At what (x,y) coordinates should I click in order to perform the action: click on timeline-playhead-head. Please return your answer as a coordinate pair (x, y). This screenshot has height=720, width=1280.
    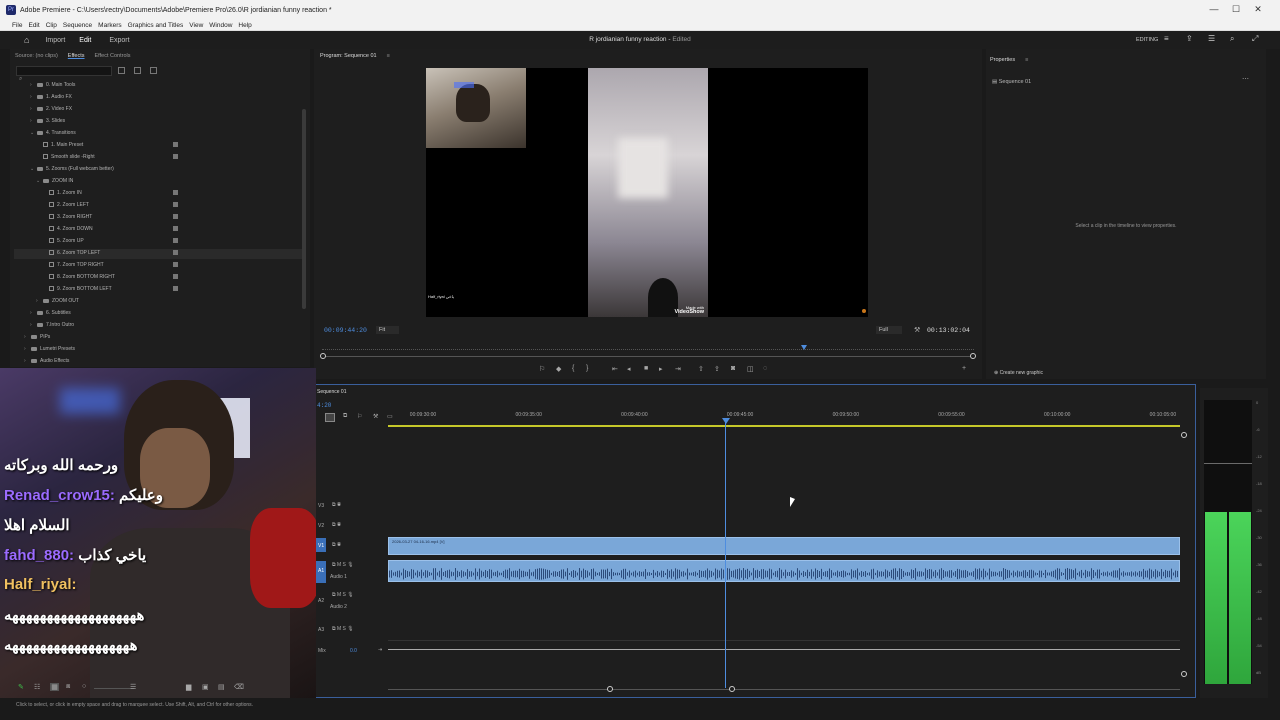
    Looking at the image, I should click on (726, 421).